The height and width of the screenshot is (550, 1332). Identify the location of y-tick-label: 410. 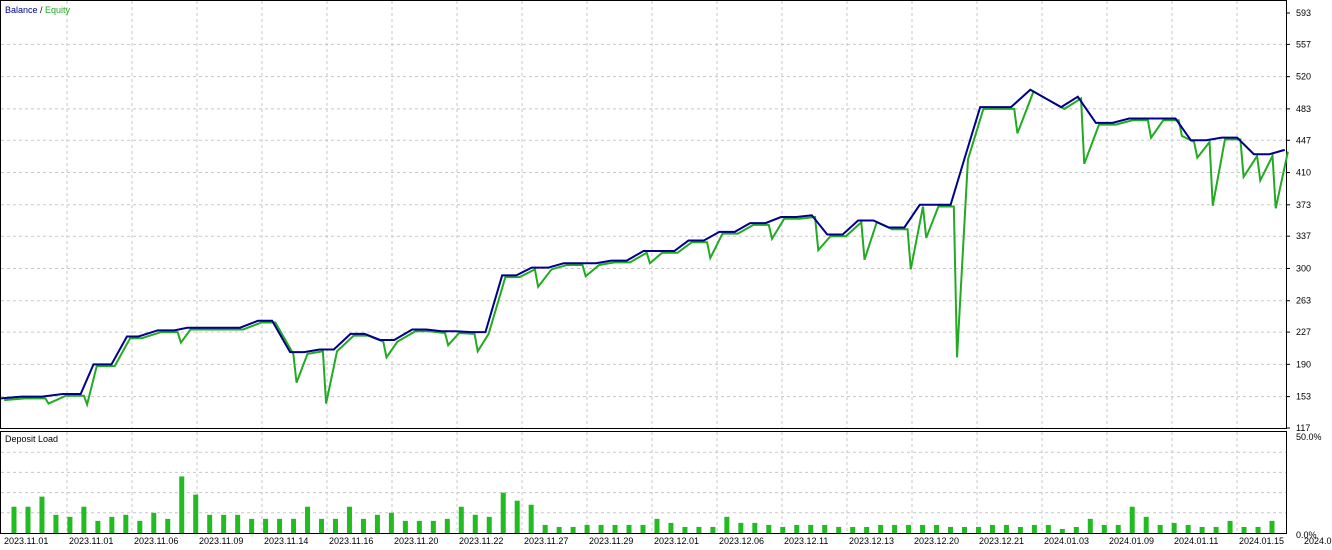
(1303, 173).